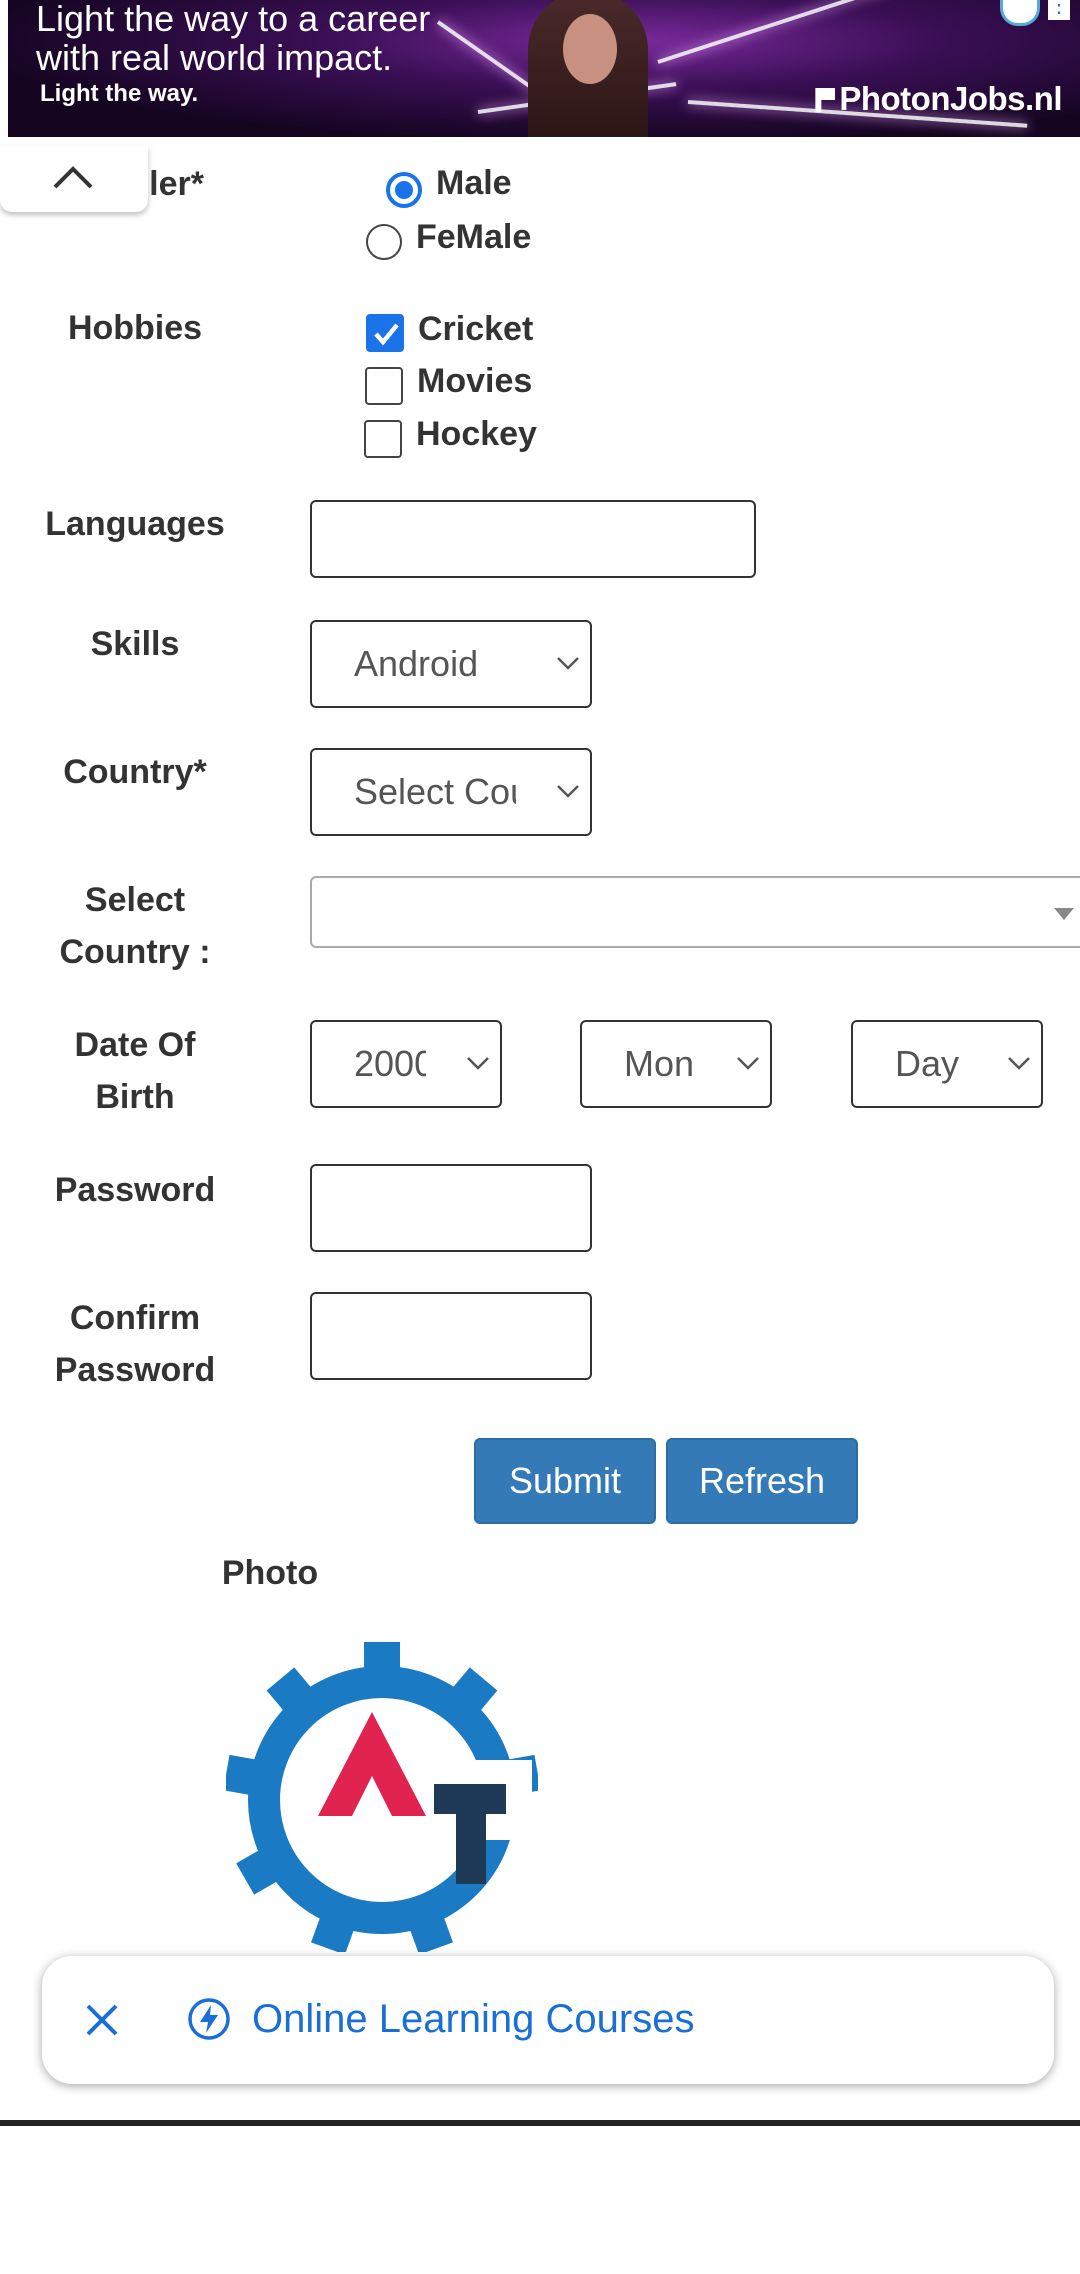 This screenshot has width=1080, height=2274. What do you see at coordinates (135, 1344) in the screenshot?
I see `confirm-password-label: Confirm Password` at bounding box center [135, 1344].